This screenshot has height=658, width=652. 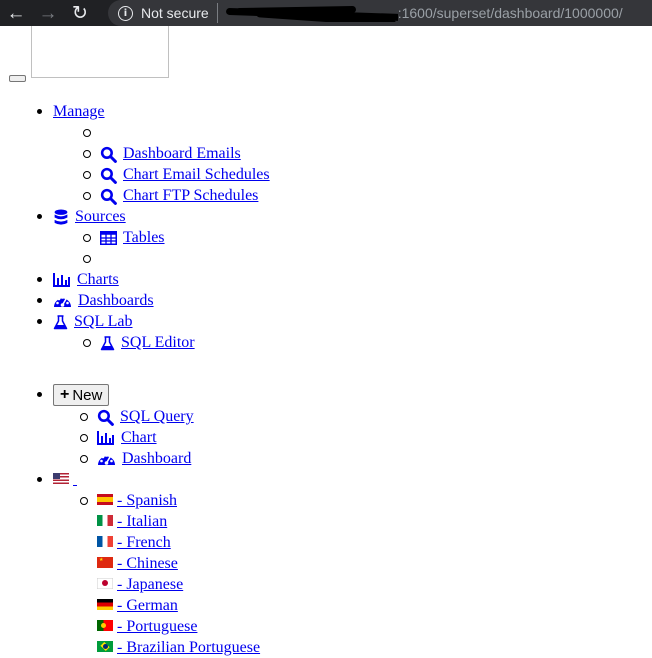 I want to click on language-item-portuguese: - Portuguese, so click(x=147, y=626).